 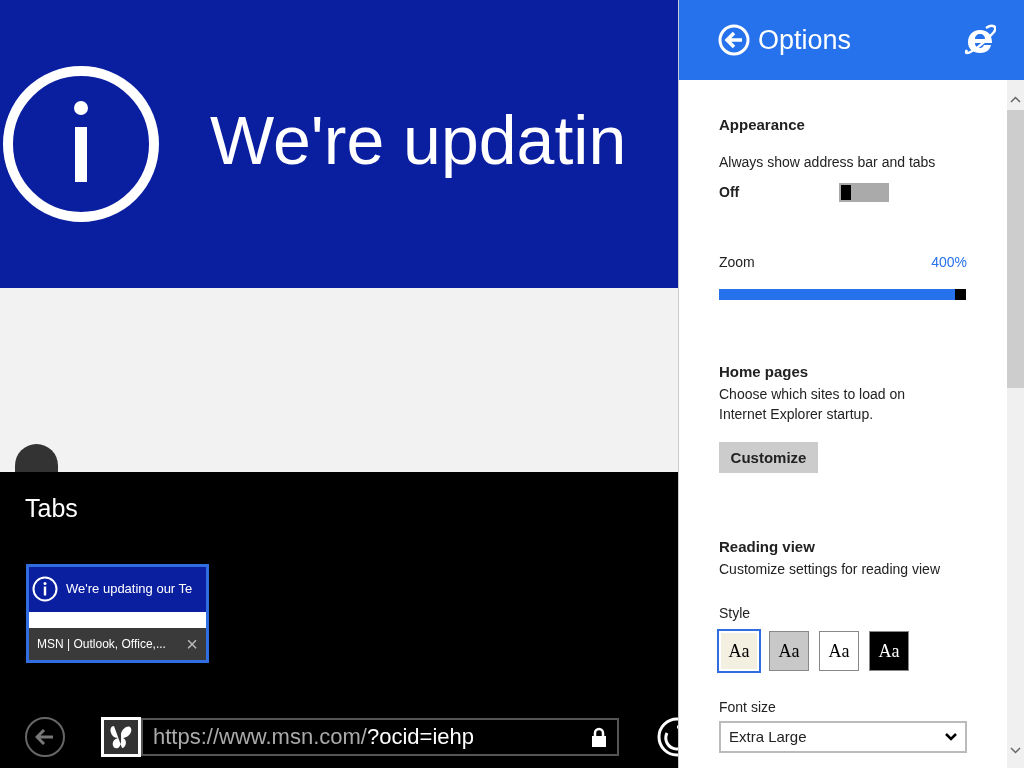 I want to click on zoom-slider, so click(x=842, y=294).